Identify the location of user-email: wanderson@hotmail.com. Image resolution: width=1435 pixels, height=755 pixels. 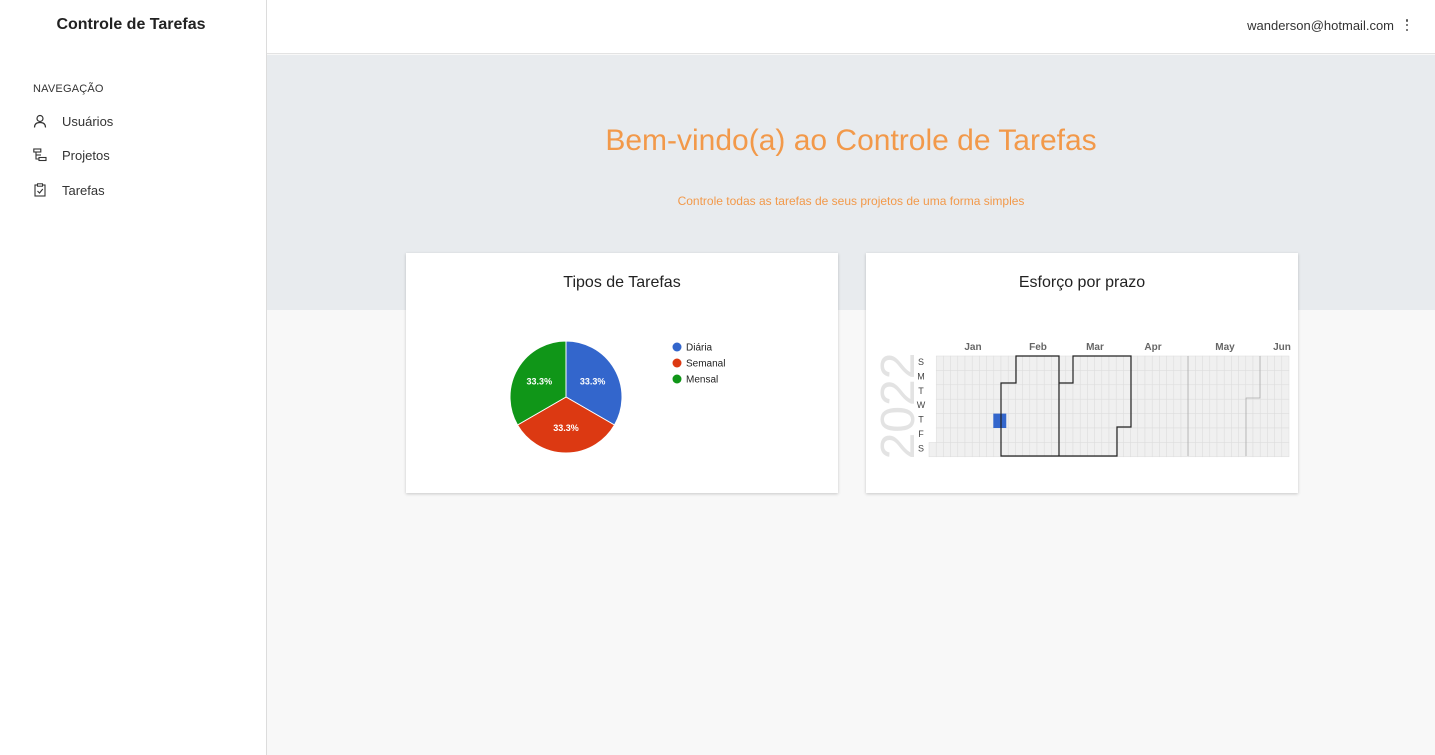
(1320, 25).